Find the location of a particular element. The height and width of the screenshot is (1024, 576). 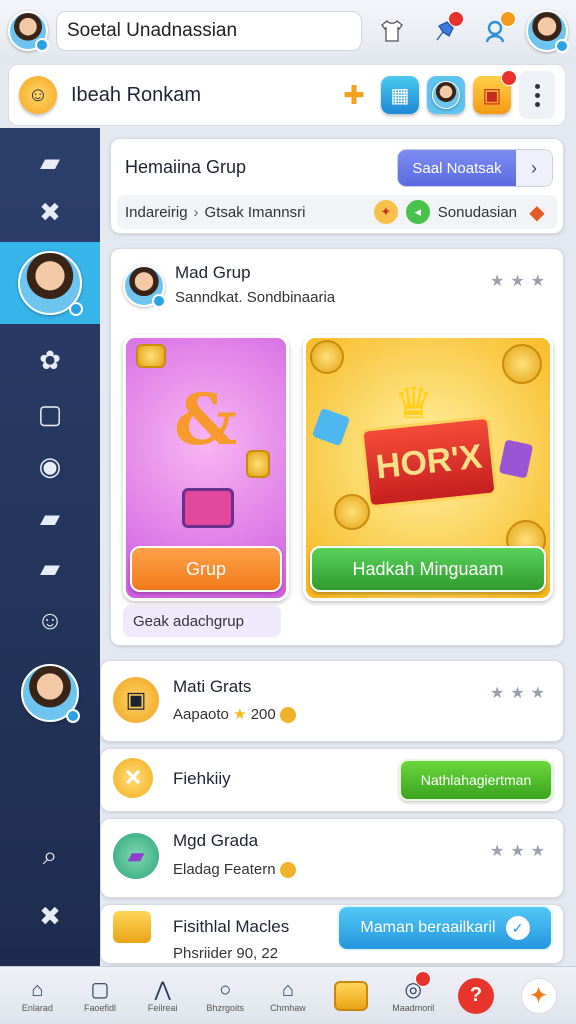

group-action-label: Saal Noatsak is located at coordinates (457, 168).